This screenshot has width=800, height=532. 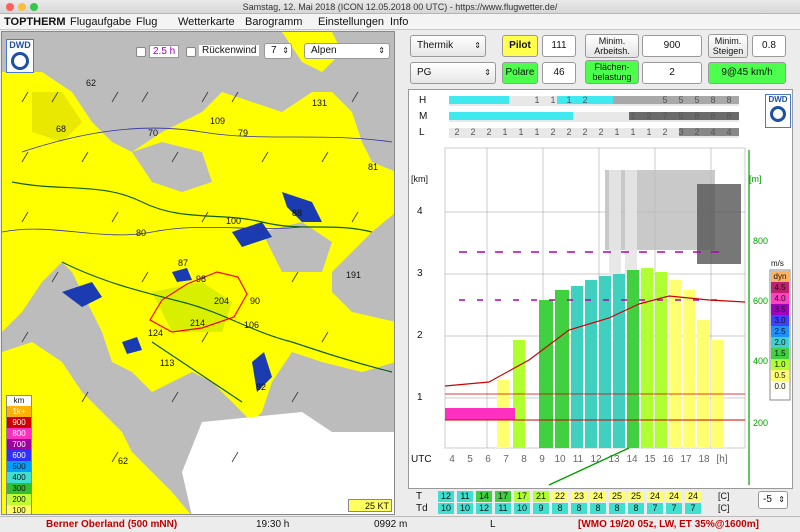 I want to click on pilot-weight-field: 111, so click(x=559, y=46).